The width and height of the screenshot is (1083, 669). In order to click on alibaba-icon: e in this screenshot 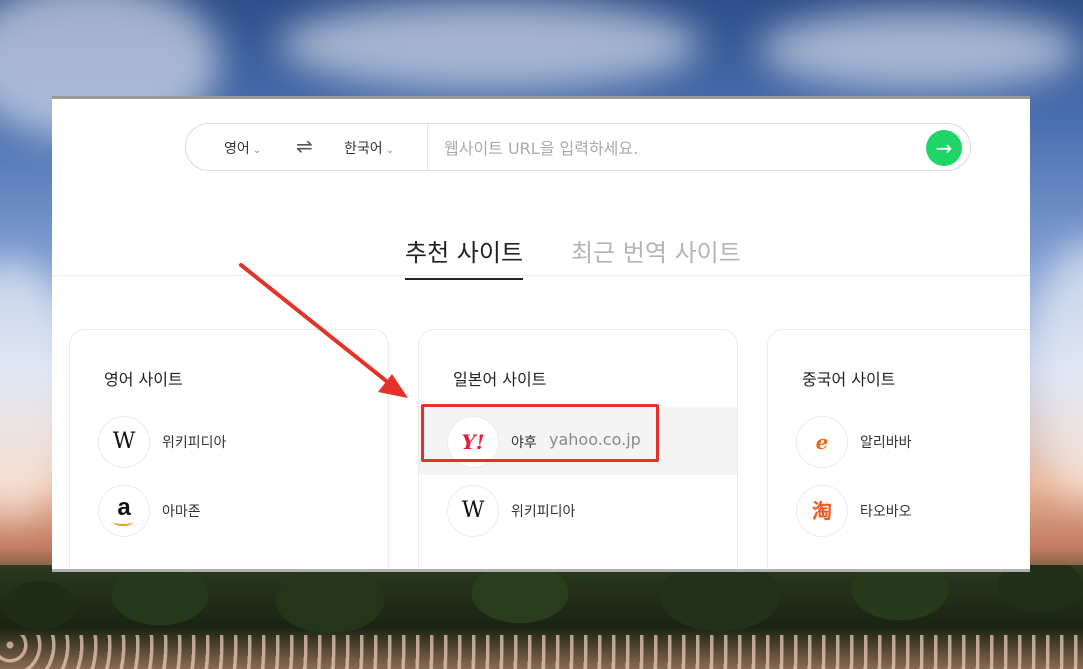, I will do `click(822, 442)`.